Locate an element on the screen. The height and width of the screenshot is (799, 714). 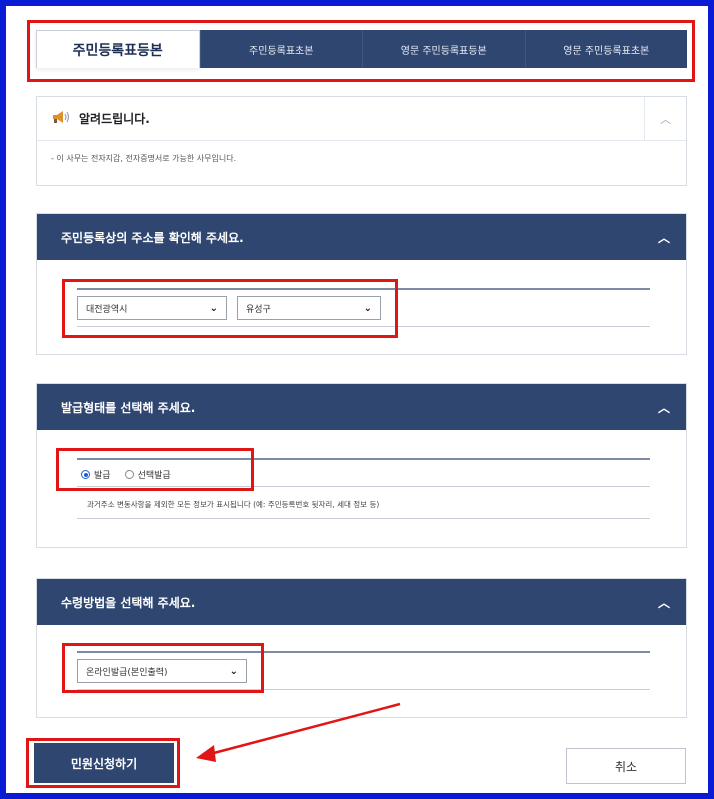
issue-radio-group: 발급 선택발급 is located at coordinates (126, 474).